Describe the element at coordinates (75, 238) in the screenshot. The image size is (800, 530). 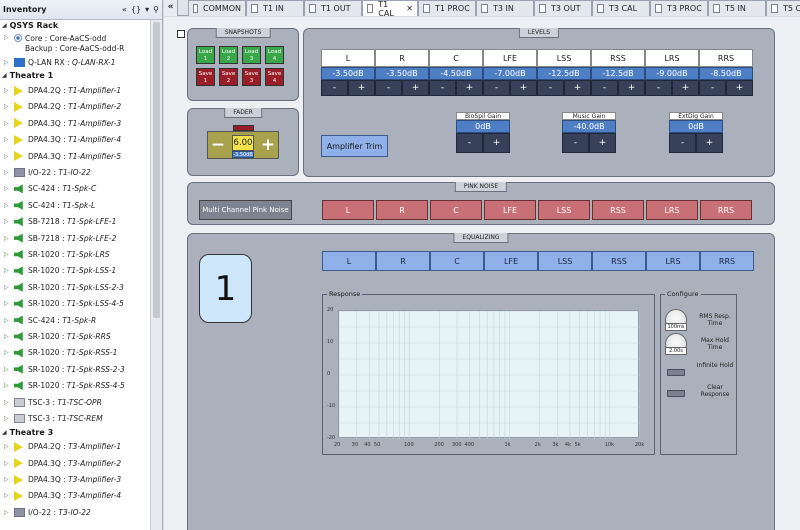
I see `inventory-item: ▷ SB-7218 : T1-Spk-LFE-2` at that location.